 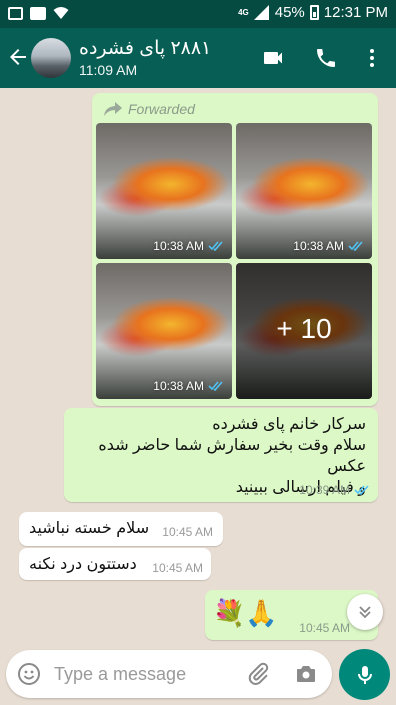 I want to click on camera-icon, so click(x=306, y=674).